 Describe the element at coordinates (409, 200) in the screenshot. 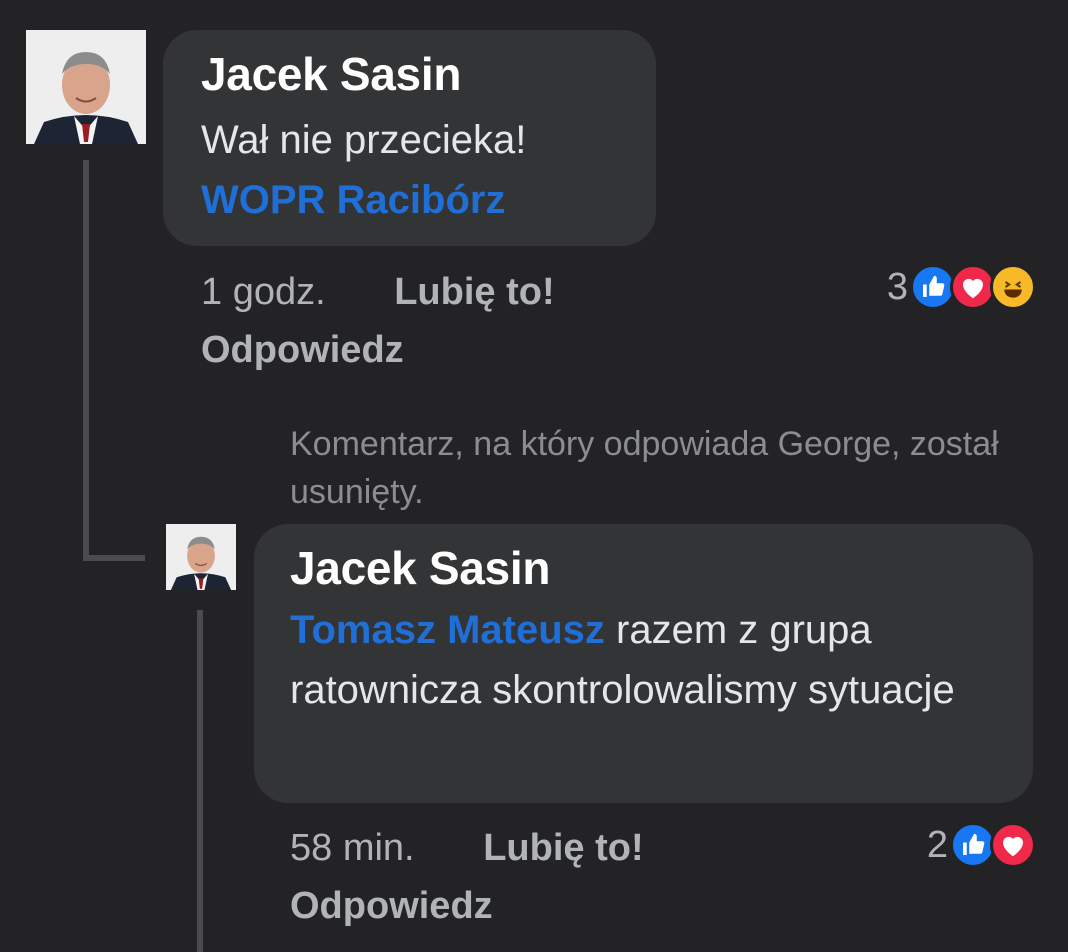

I see `mention-link: WOPR Racibórz` at that location.